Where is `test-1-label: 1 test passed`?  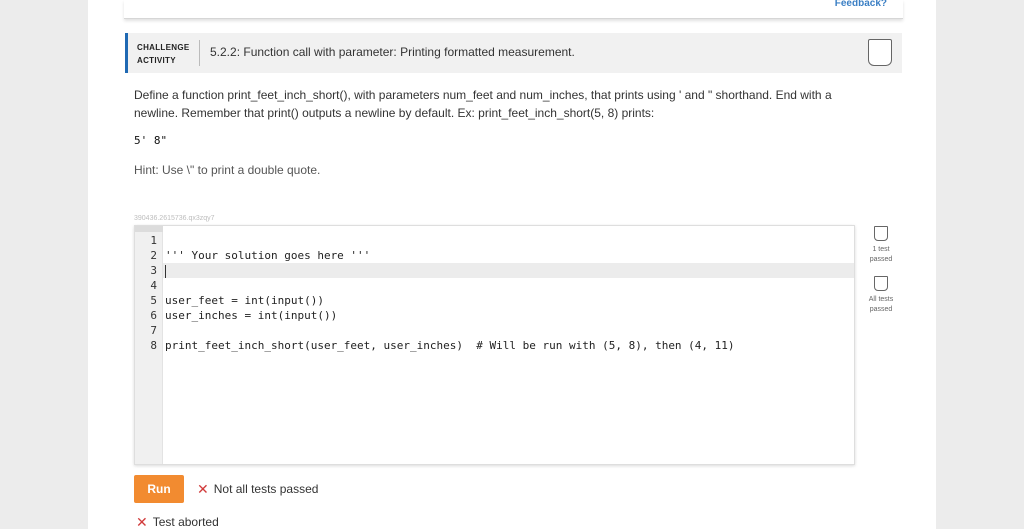 test-1-label: 1 test passed is located at coordinates (881, 254).